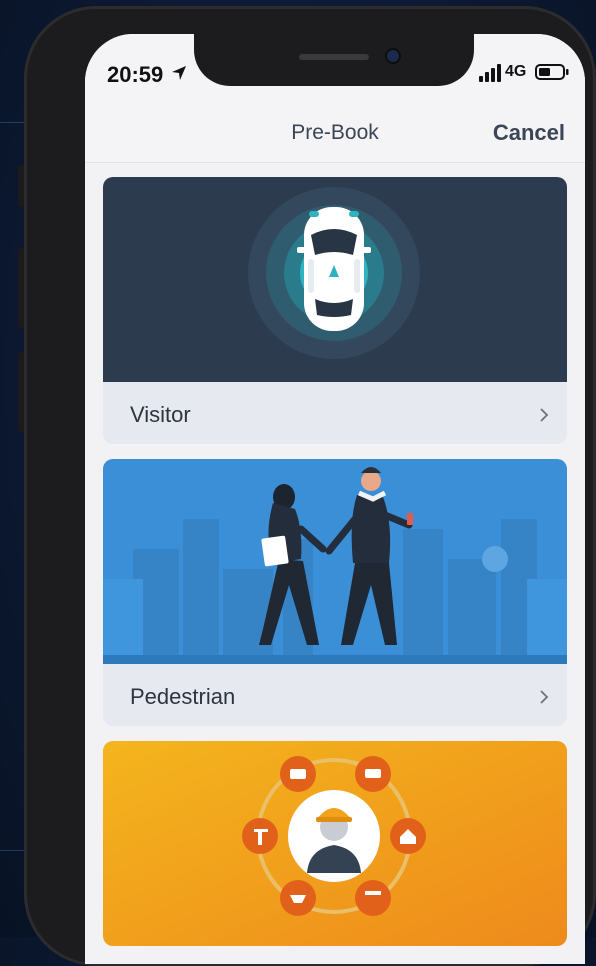  I want to click on card-footer: Visitor, so click(335, 413).